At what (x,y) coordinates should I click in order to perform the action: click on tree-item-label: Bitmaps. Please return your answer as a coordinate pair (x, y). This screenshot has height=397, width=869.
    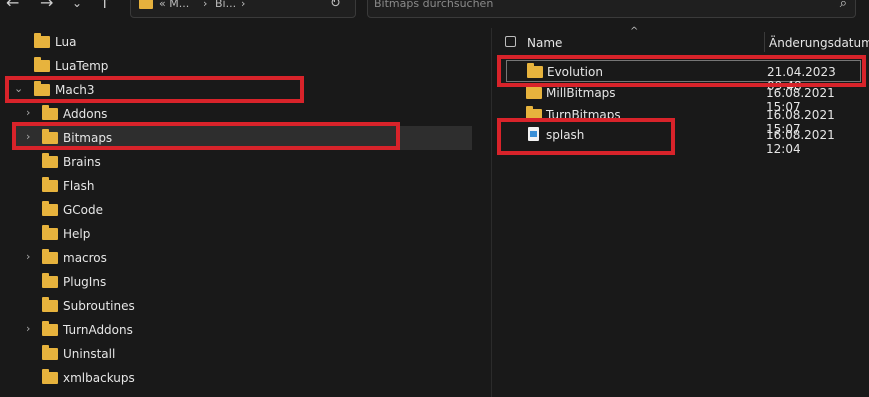
    Looking at the image, I should click on (88, 138).